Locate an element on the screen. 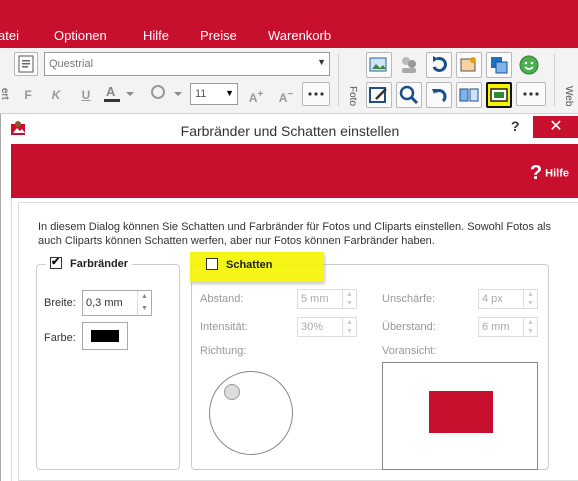  text-color-icon: A is located at coordinates (119, 94).